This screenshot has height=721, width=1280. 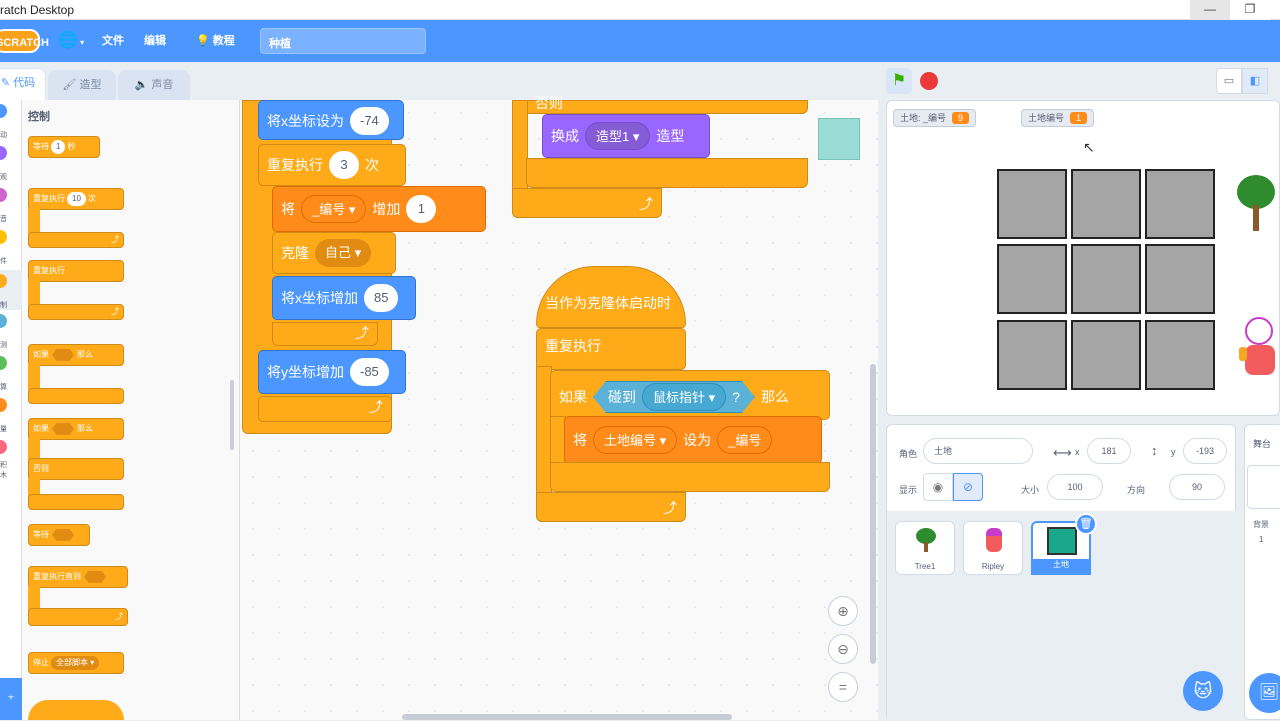 What do you see at coordinates (305, 121) in the screenshot?
I see `block-label: 将x坐标设为` at bounding box center [305, 121].